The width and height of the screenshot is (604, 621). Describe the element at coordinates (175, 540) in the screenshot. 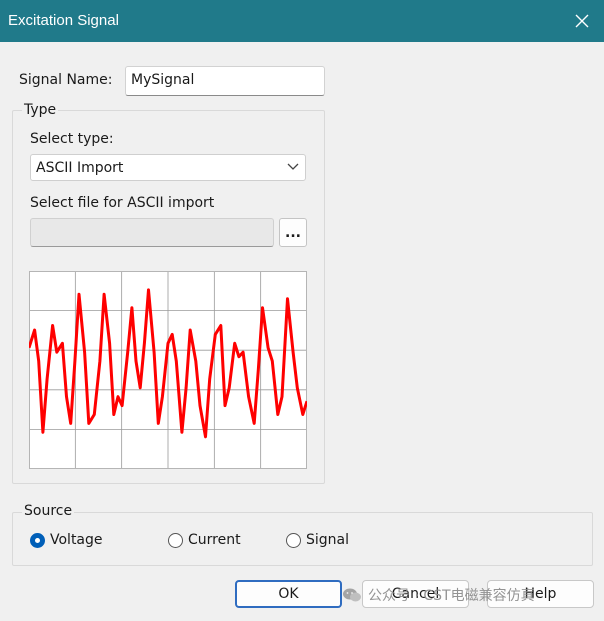

I see `radio-current-indicator` at that location.